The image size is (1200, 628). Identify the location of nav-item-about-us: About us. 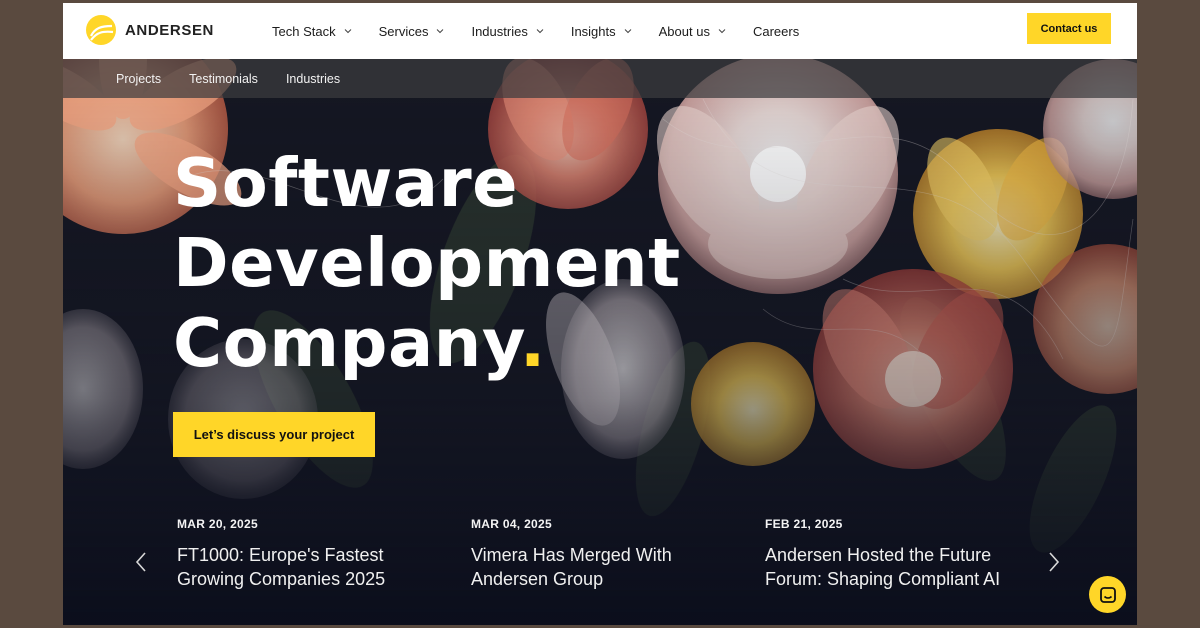
(692, 31).